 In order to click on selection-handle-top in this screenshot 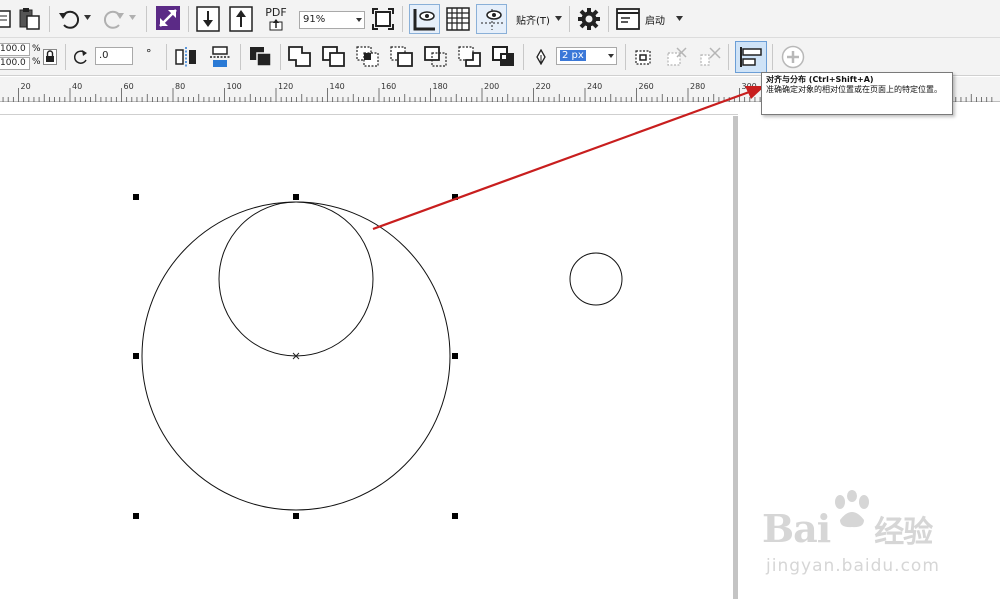, I will do `click(296, 197)`.